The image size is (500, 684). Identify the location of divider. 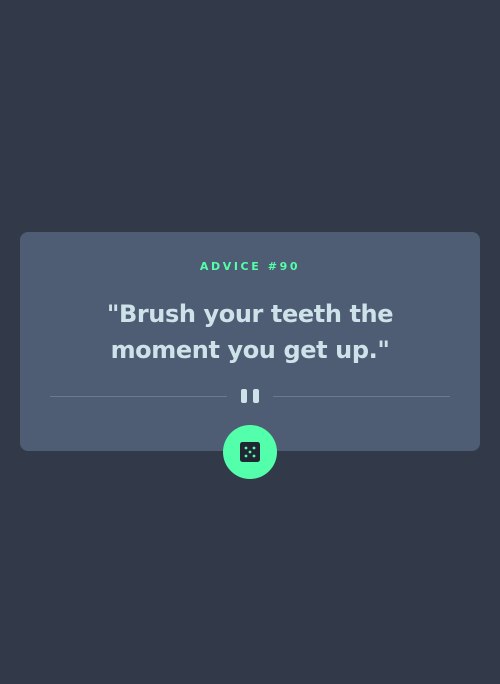
(250, 396).